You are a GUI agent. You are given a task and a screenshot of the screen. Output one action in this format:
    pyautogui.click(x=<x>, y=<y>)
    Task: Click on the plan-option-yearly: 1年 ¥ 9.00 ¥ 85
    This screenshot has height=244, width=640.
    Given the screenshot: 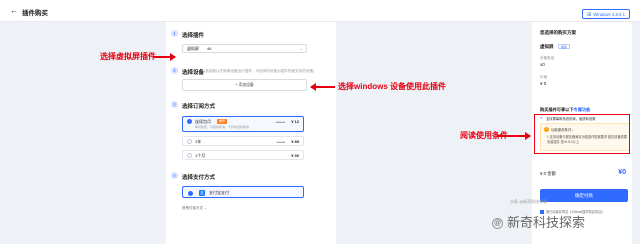 What is the action you would take?
    pyautogui.click(x=243, y=141)
    